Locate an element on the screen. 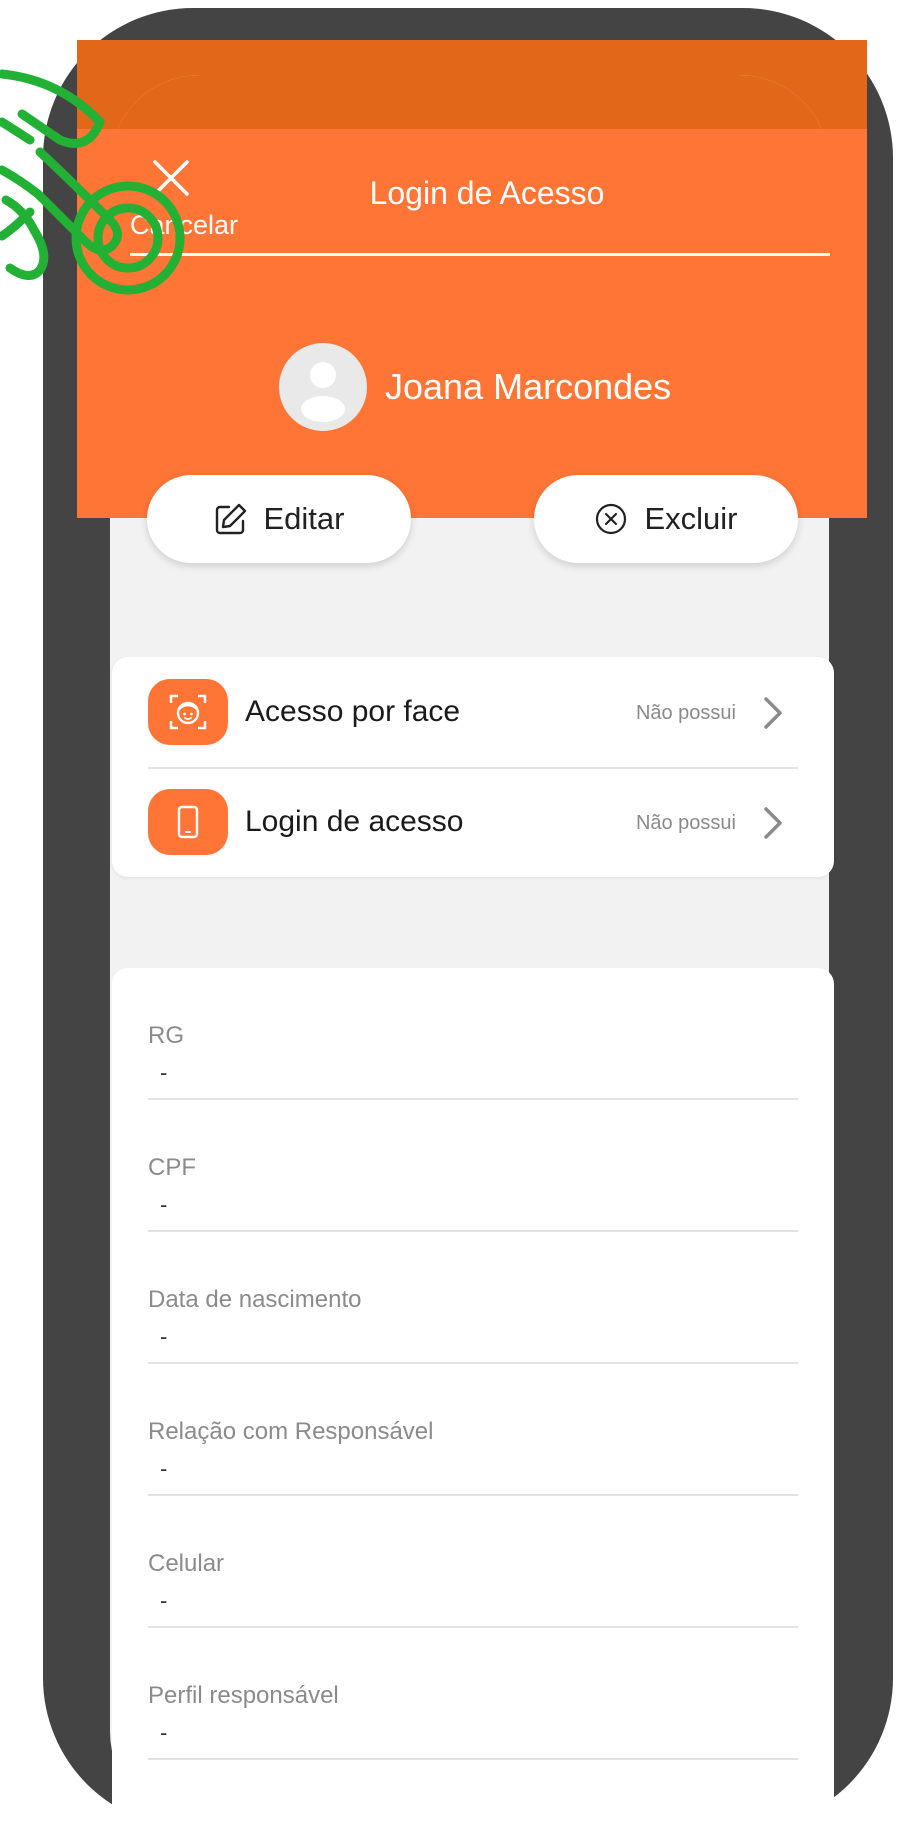  avatar is located at coordinates (323, 387).